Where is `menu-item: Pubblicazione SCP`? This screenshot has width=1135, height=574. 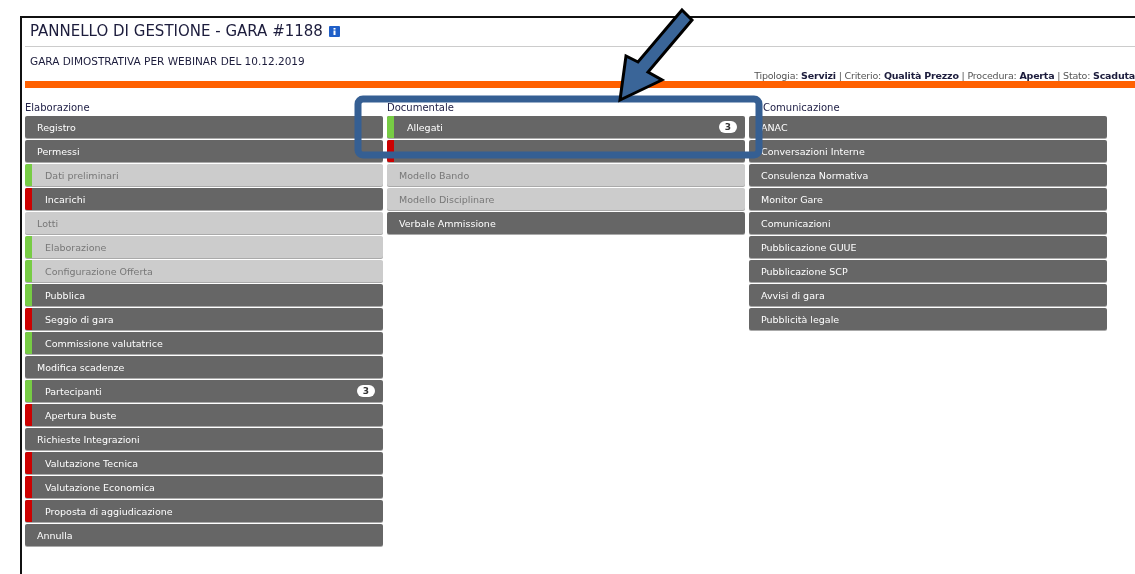 menu-item: Pubblicazione SCP is located at coordinates (928, 271).